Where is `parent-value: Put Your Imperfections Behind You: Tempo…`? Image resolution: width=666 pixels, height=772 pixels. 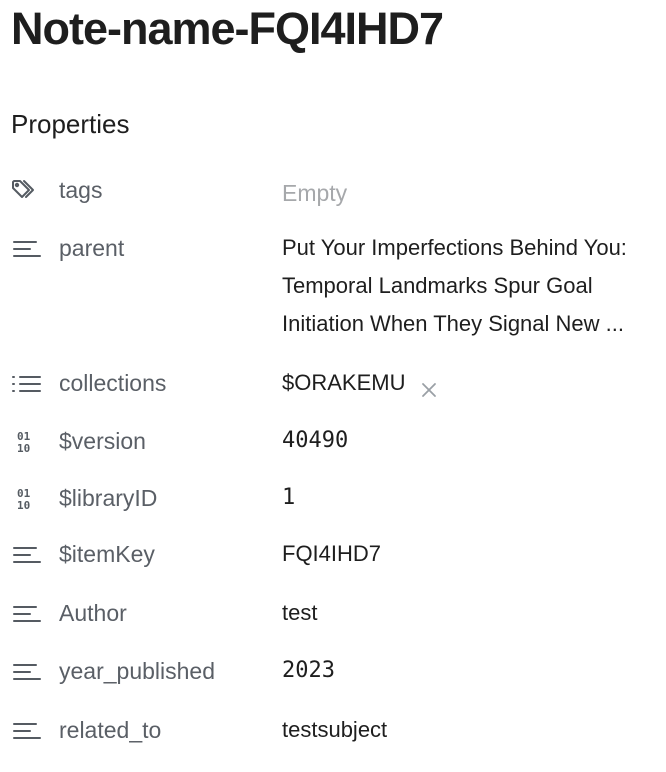
parent-value: Put Your Imperfections Behind You: Tempo… is located at coordinates (474, 286).